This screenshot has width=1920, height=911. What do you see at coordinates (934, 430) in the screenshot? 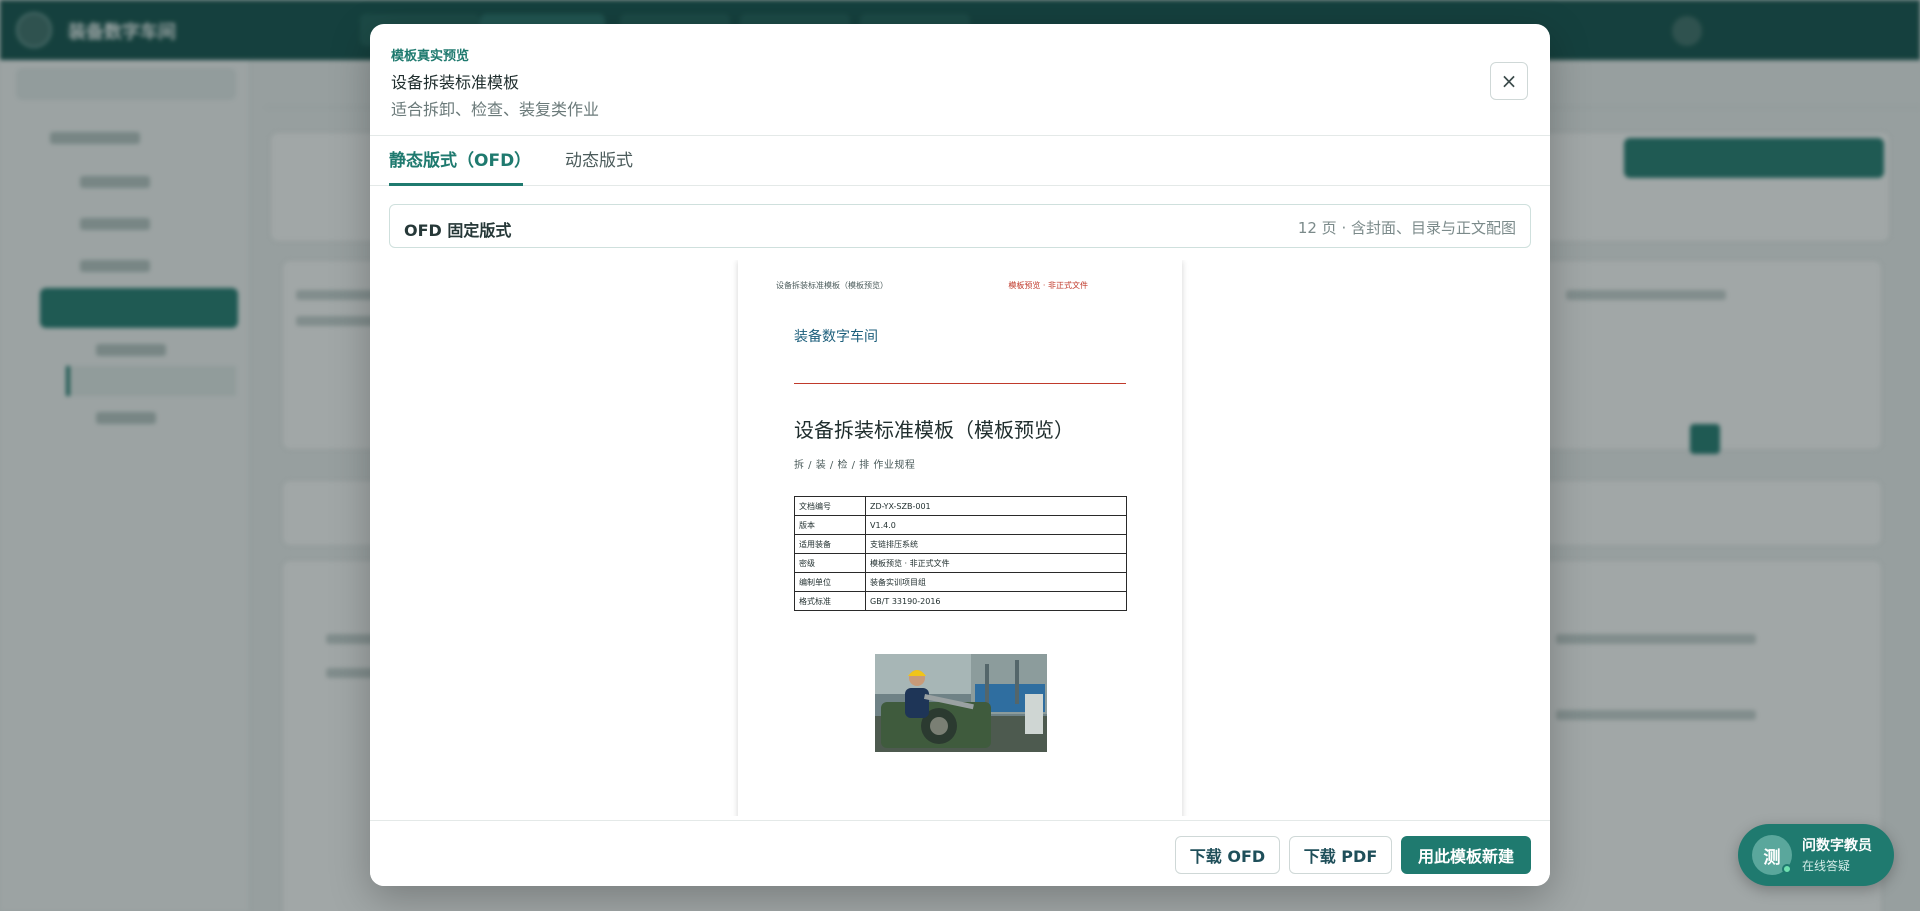
I see `page-title: 设备拆装标准模板（模板预览）` at bounding box center [934, 430].